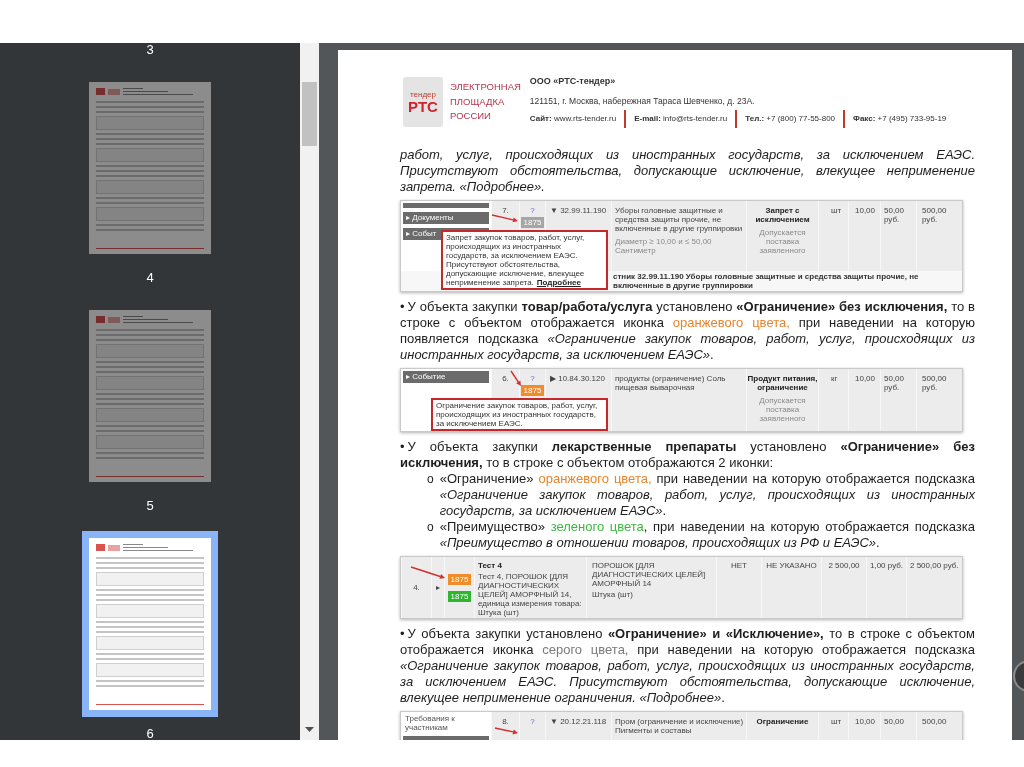 This screenshot has width=1024, height=767. What do you see at coordinates (438, 587) in the screenshot?
I see `table-text: ▸` at bounding box center [438, 587].